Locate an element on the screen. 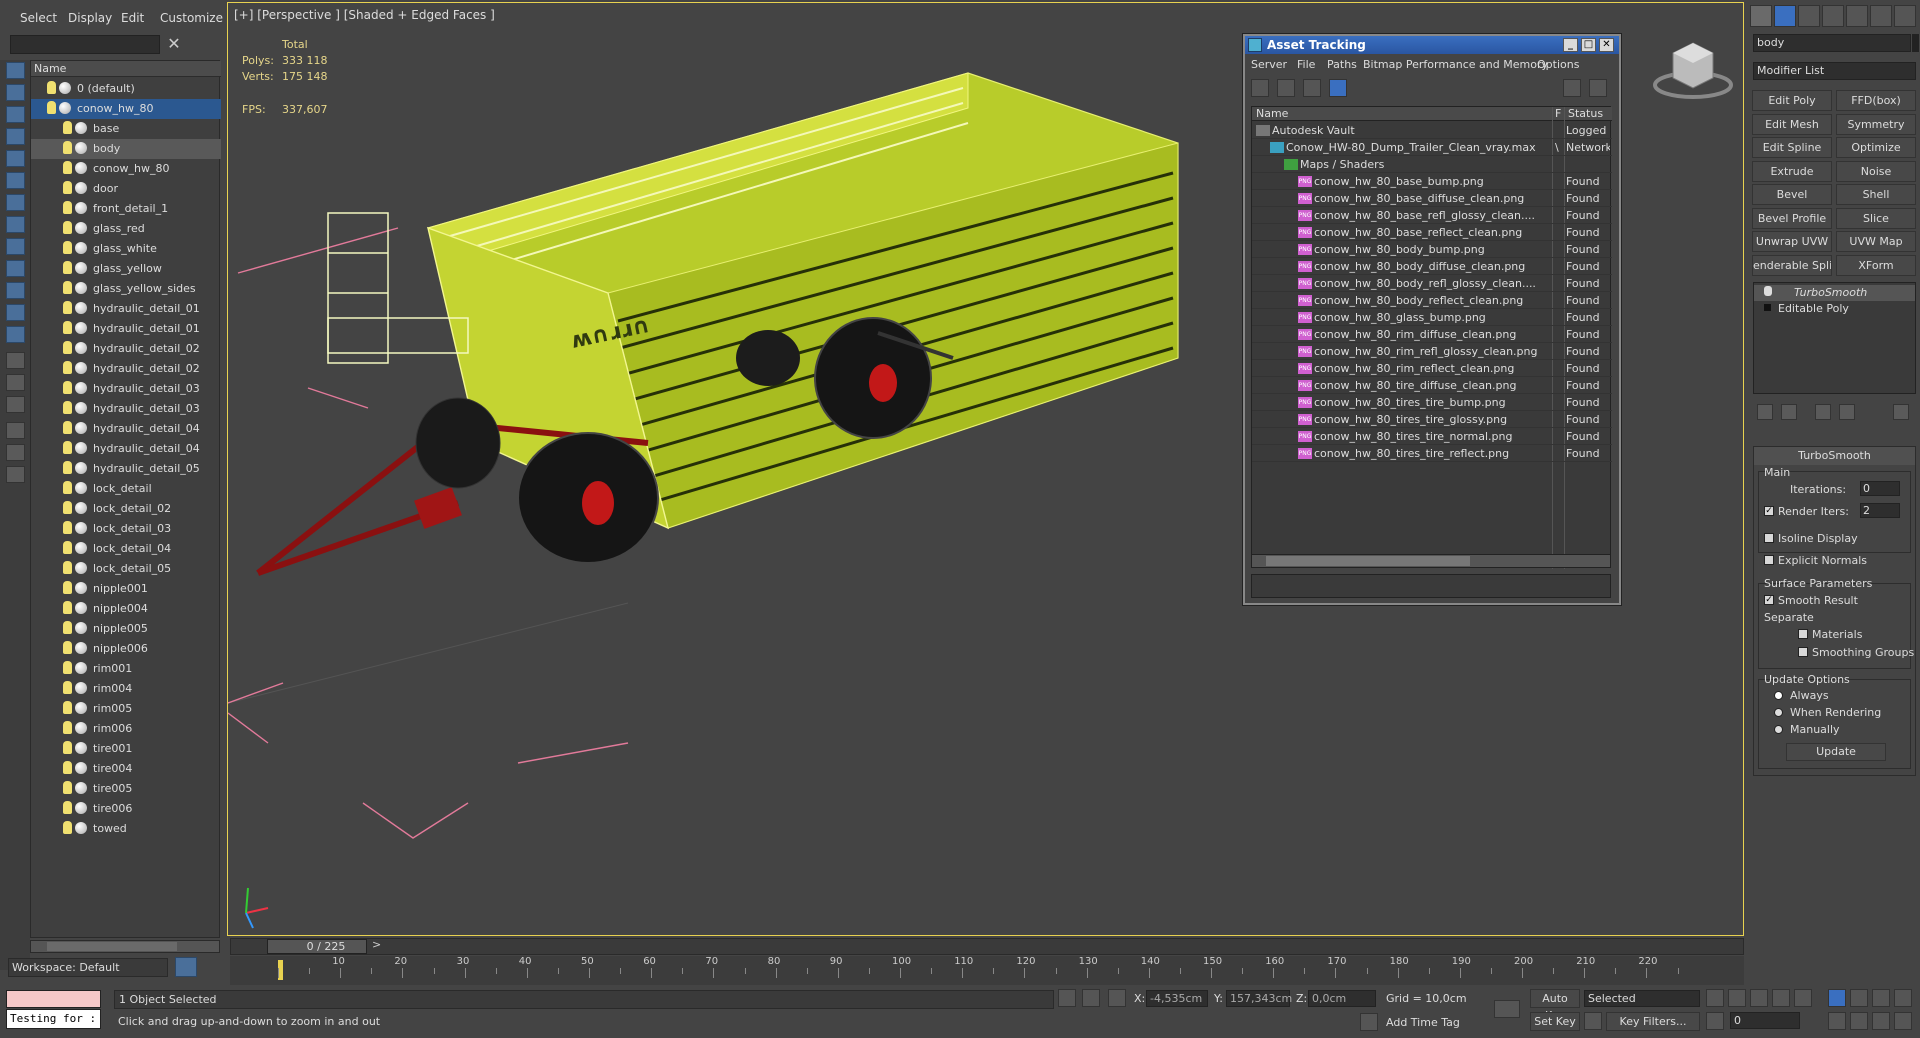 The image size is (1920, 1038). modifier-button: Slice is located at coordinates (1876, 218).